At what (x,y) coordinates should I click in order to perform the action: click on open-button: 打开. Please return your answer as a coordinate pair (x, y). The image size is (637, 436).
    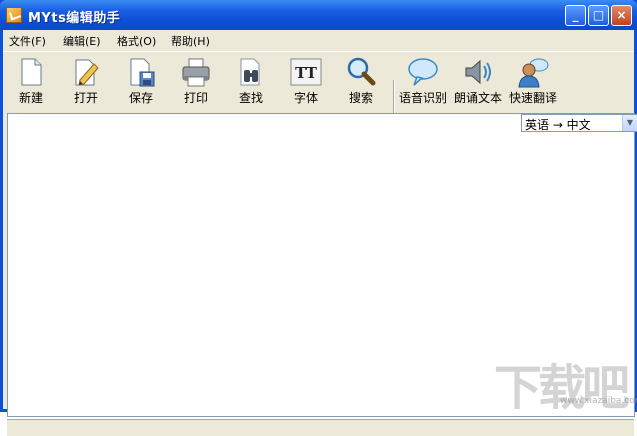
    Looking at the image, I should click on (86, 80).